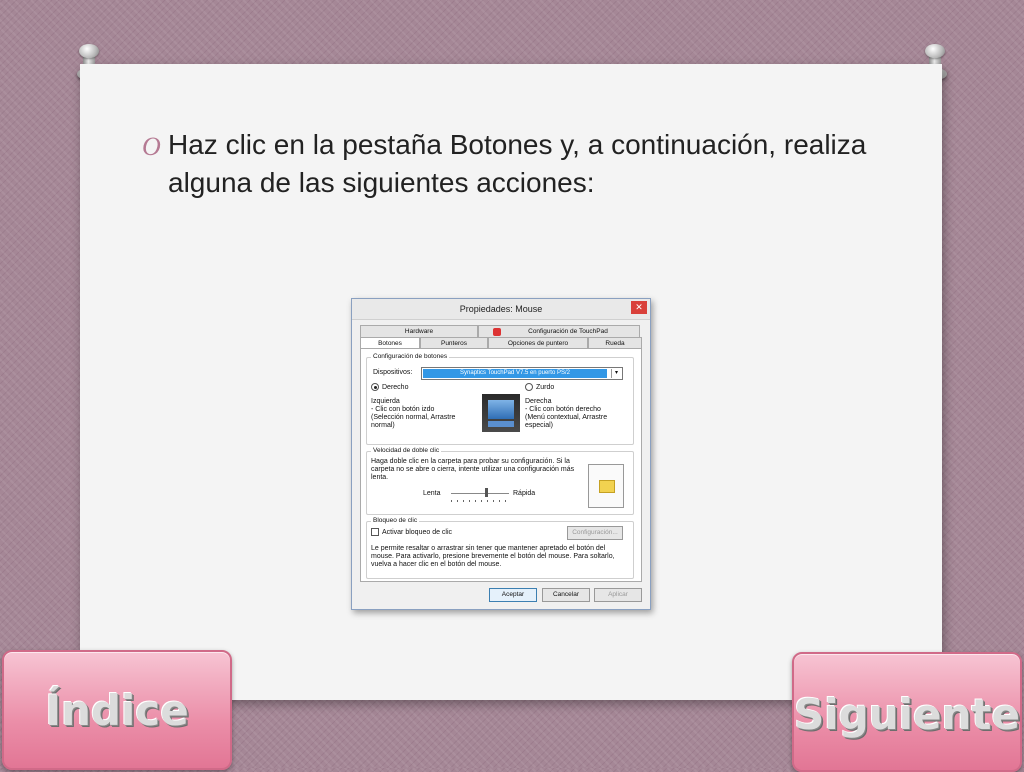 The height and width of the screenshot is (772, 1024). I want to click on apply-button: Aplicar, so click(618, 595).